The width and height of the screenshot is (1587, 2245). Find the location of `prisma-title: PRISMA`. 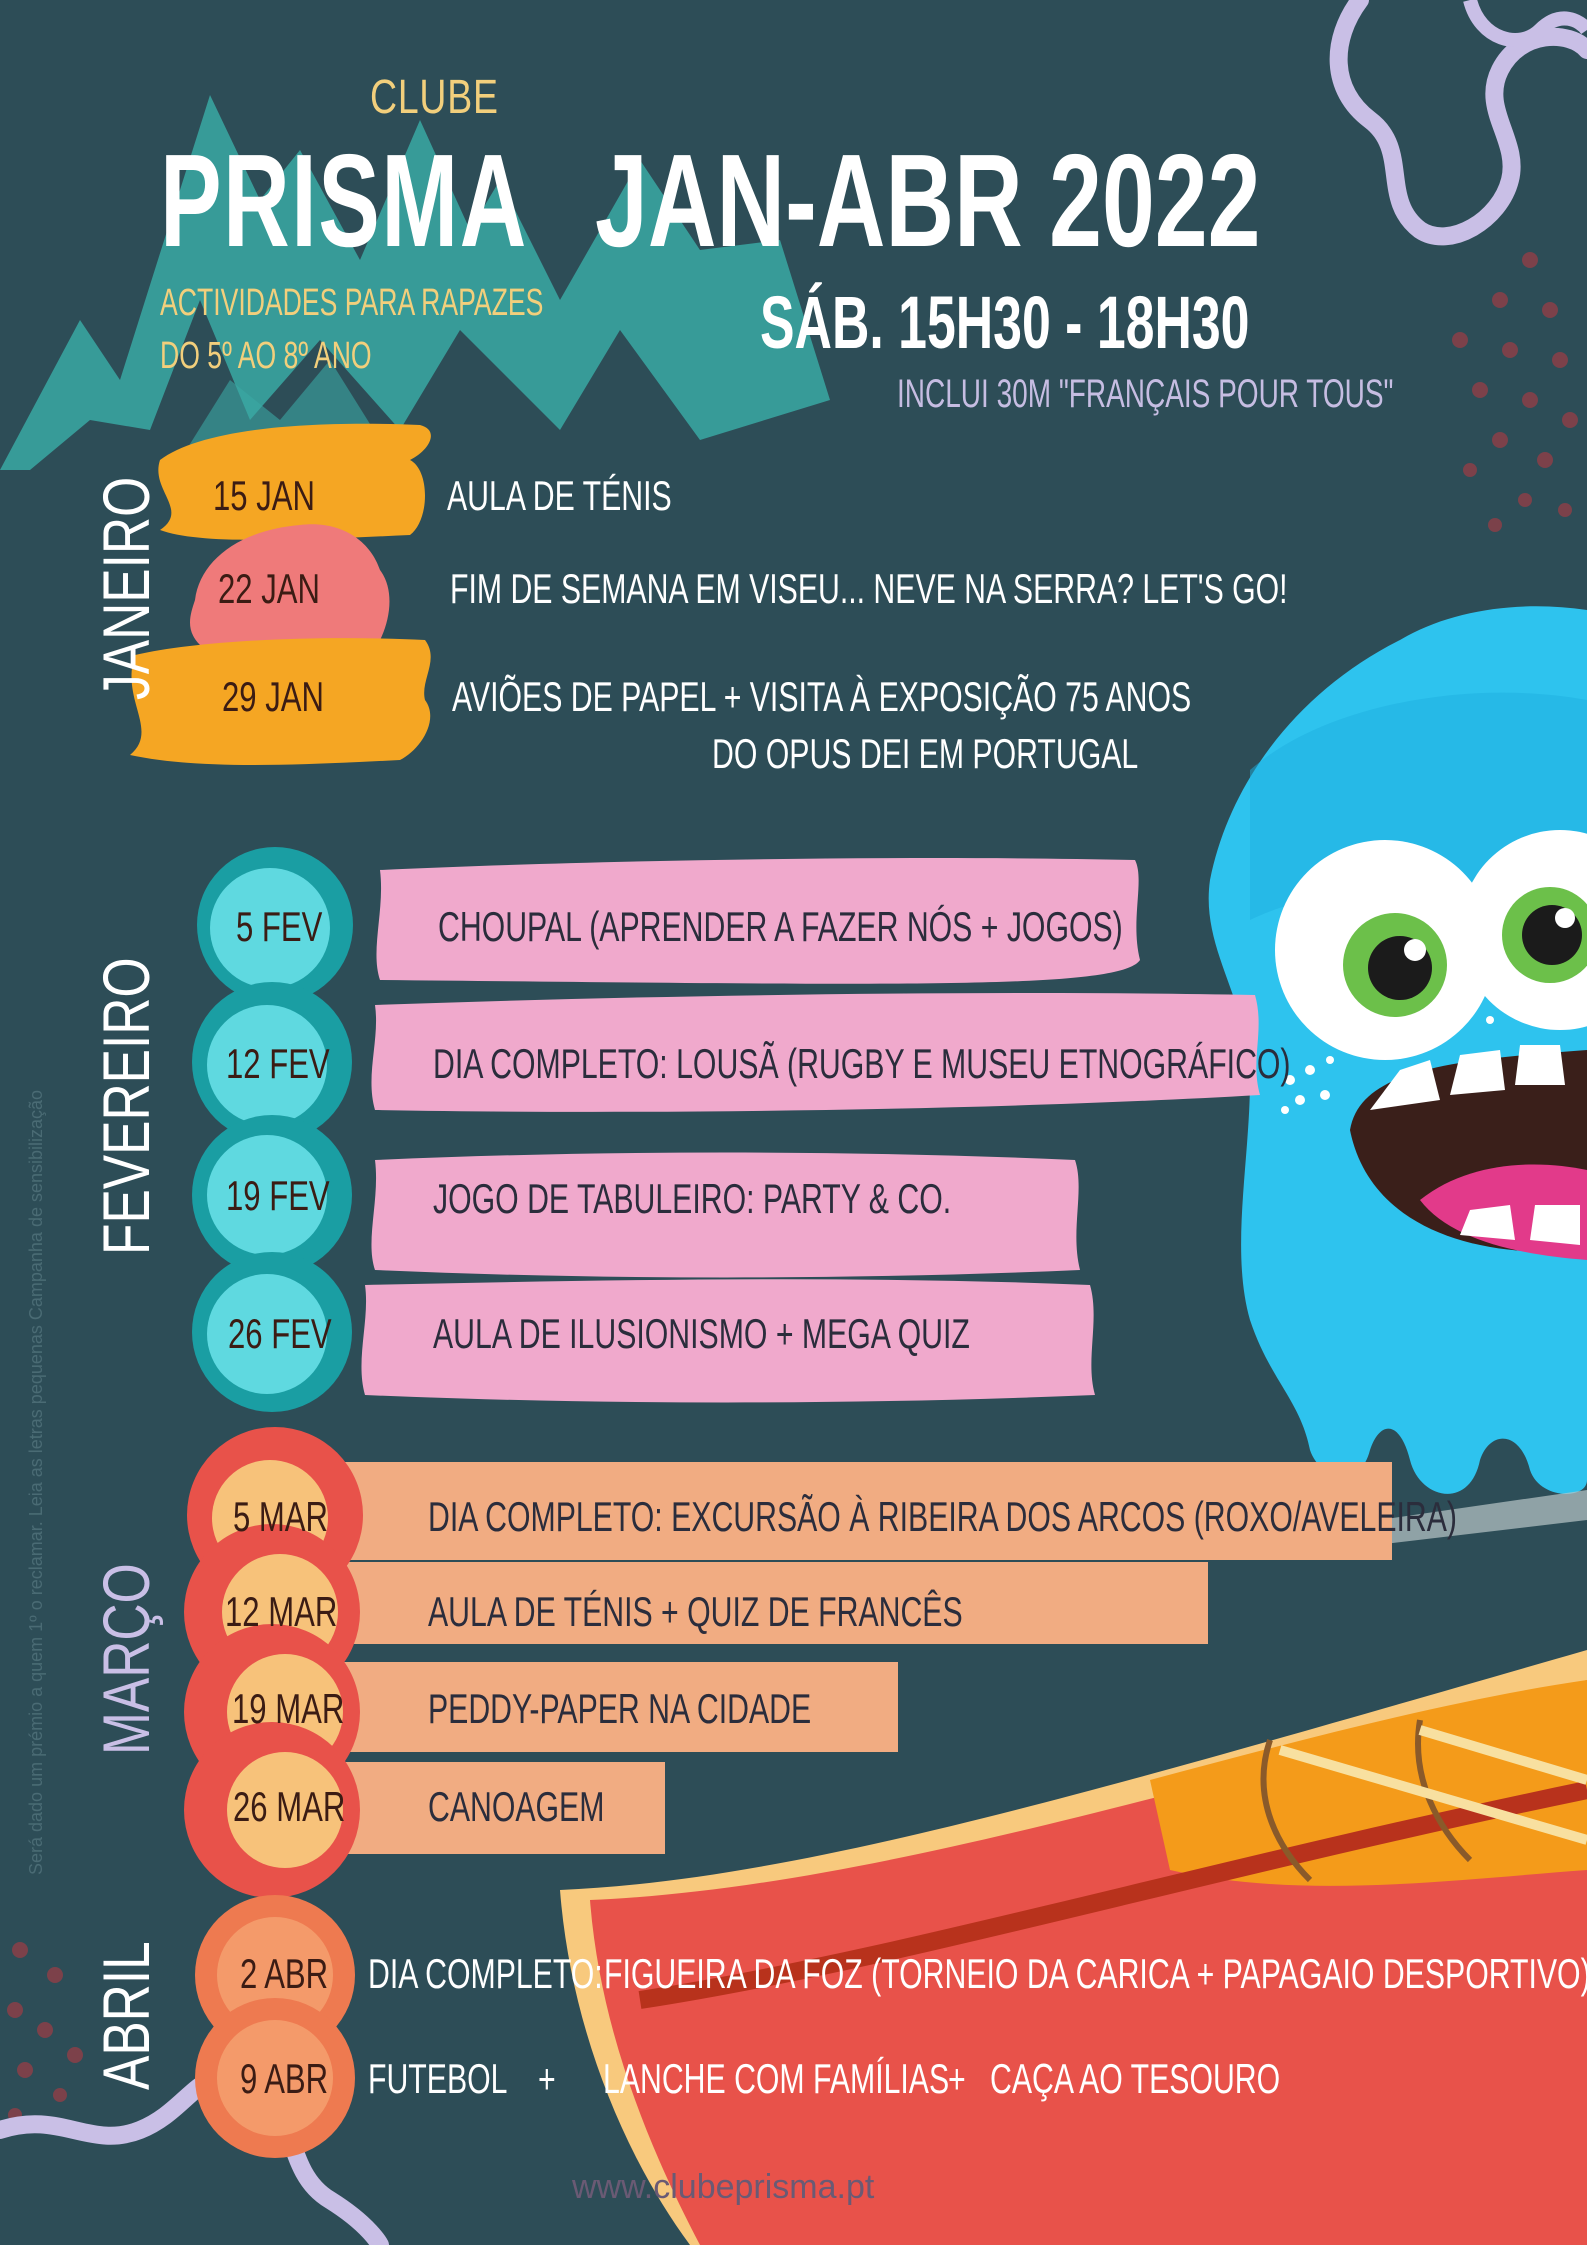

prisma-title: PRISMA is located at coordinates (344, 200).